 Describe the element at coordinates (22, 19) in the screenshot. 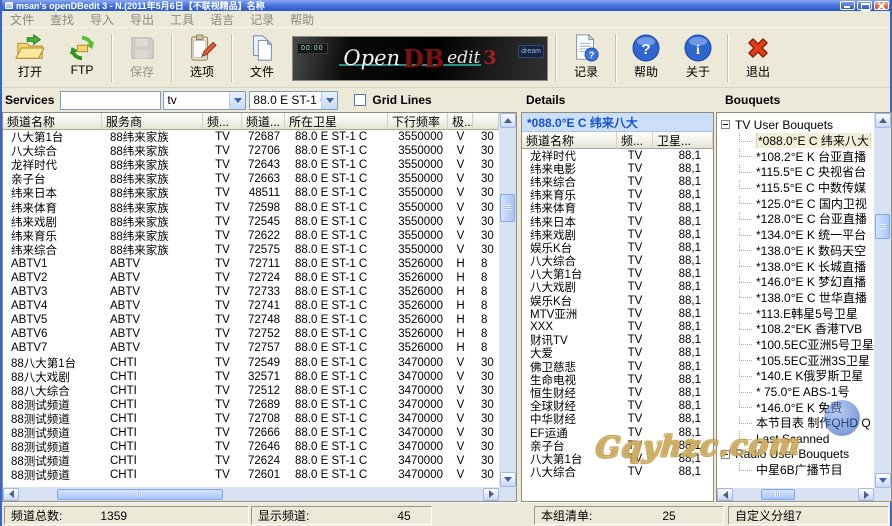

I see `menu-item-file: 文件` at that location.